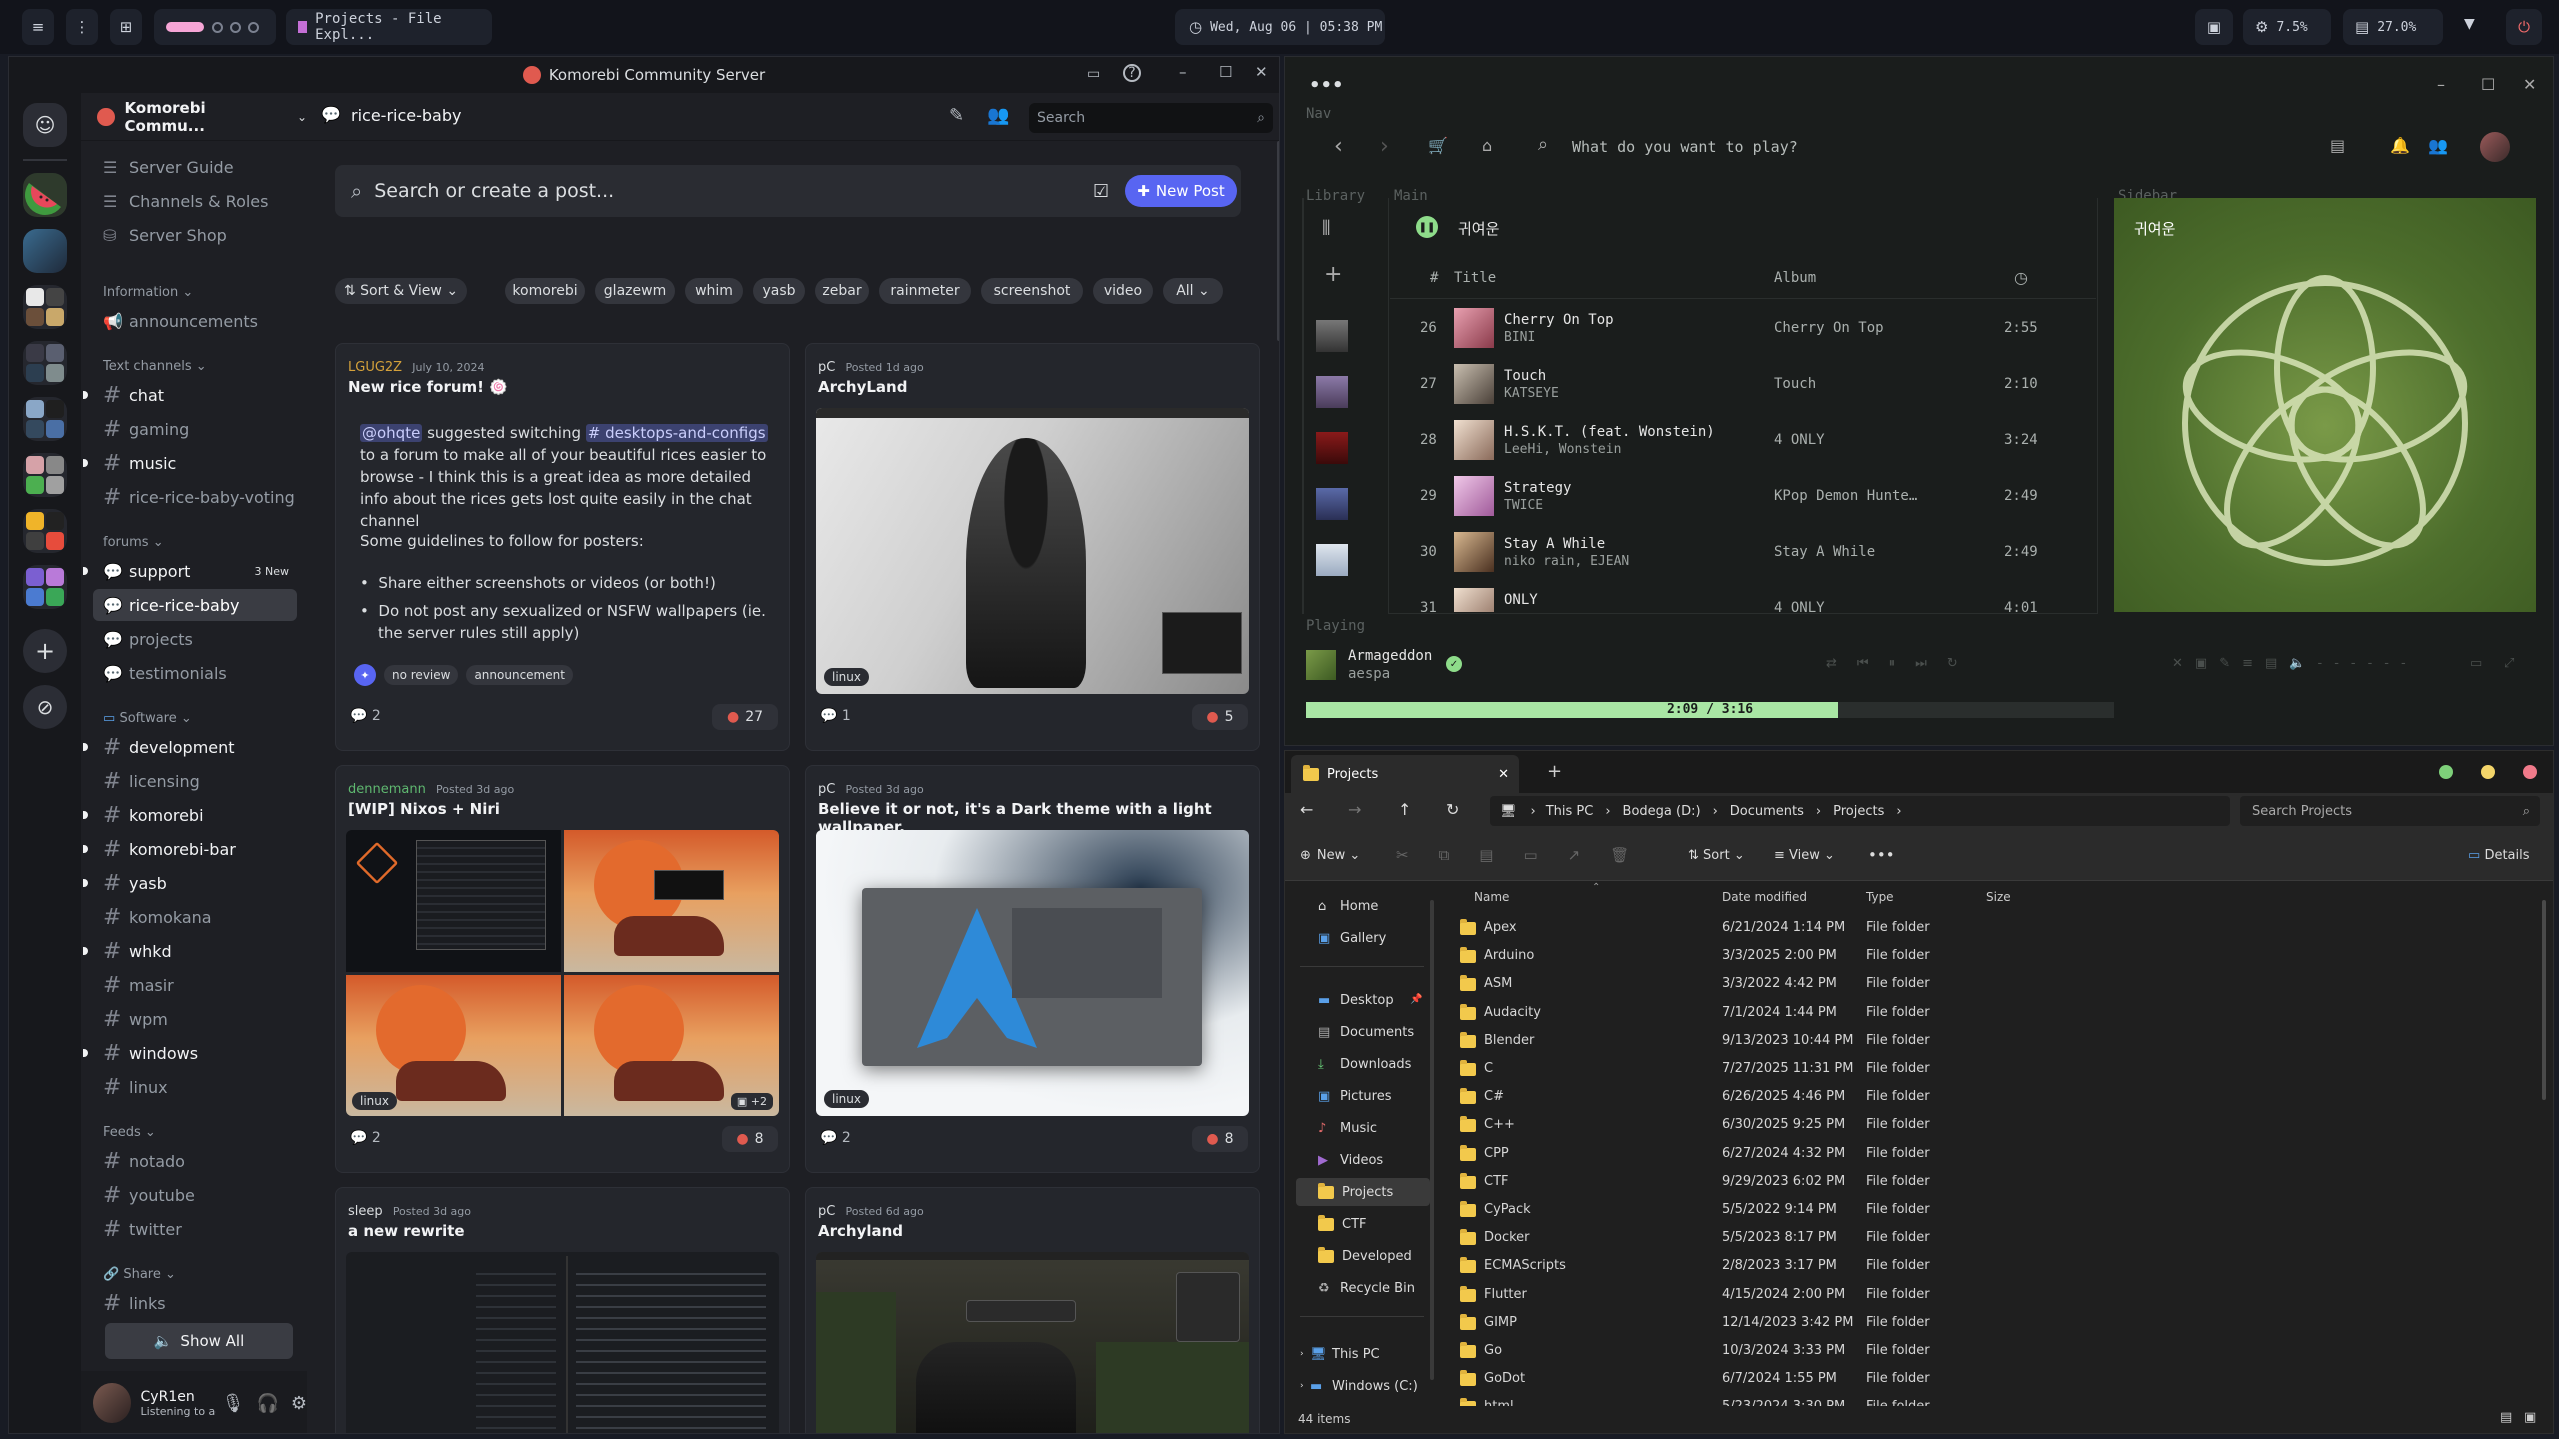  What do you see at coordinates (1330, 855) in the screenshot?
I see `new-button: ⊕ New ⌄` at bounding box center [1330, 855].